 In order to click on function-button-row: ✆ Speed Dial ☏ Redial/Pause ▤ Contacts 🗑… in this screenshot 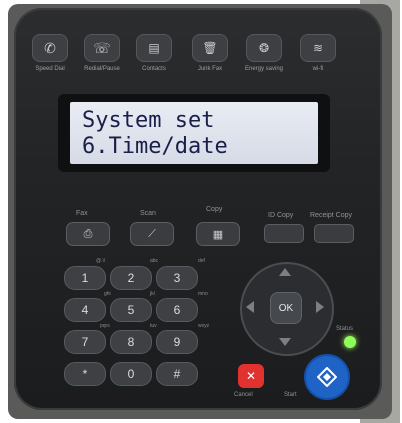, I will do `click(198, 62)`.